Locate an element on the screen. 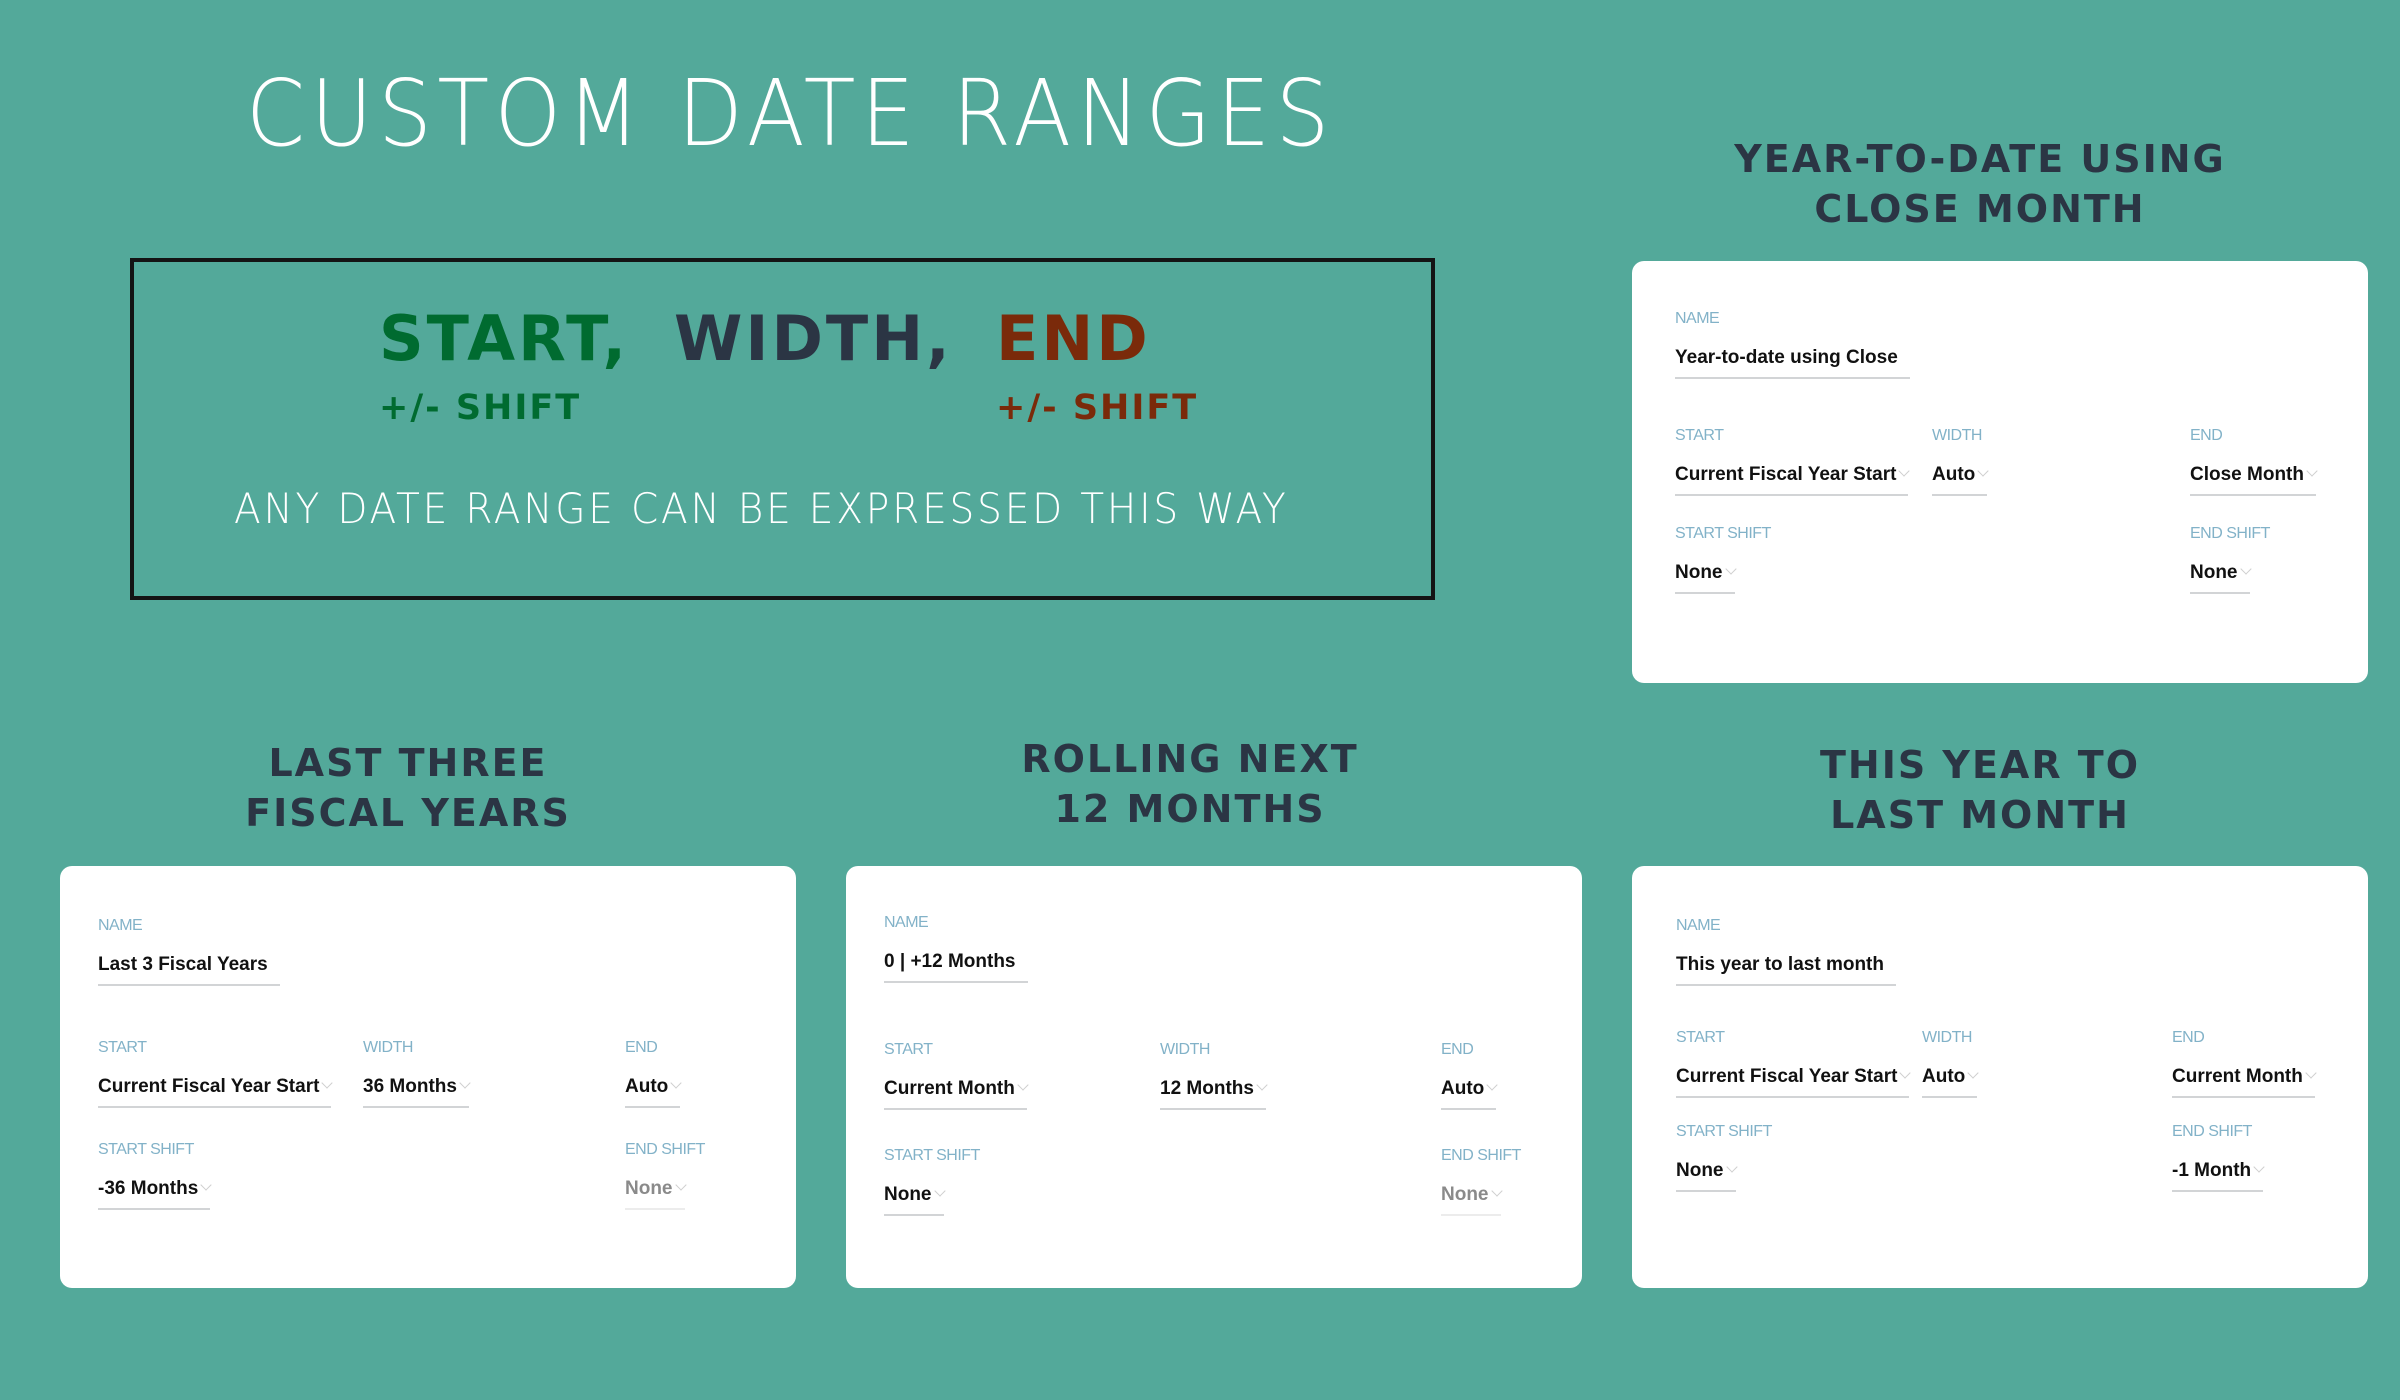 This screenshot has height=1400, width=2400. heading-line: ROLLING NEXT is located at coordinates (1190, 759).